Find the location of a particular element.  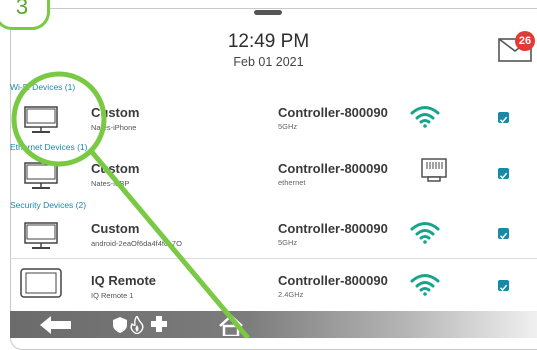

connection-band: ethernet is located at coordinates (292, 182).